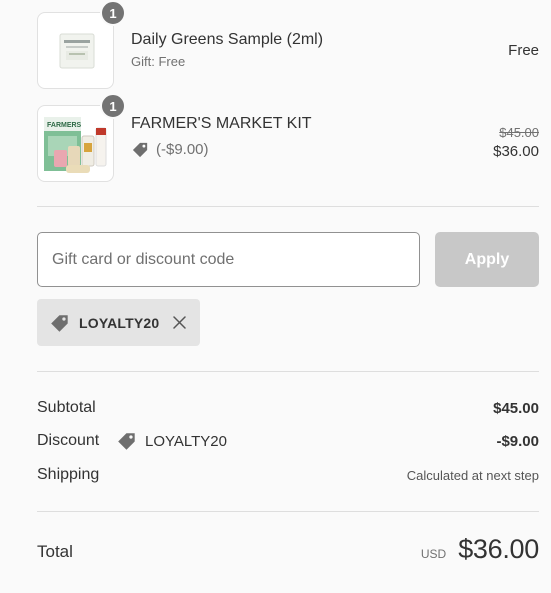 The height and width of the screenshot is (593, 551). Describe the element at coordinates (227, 39) in the screenshot. I see `product-title: Daily Greens Sample (2ml)` at that location.